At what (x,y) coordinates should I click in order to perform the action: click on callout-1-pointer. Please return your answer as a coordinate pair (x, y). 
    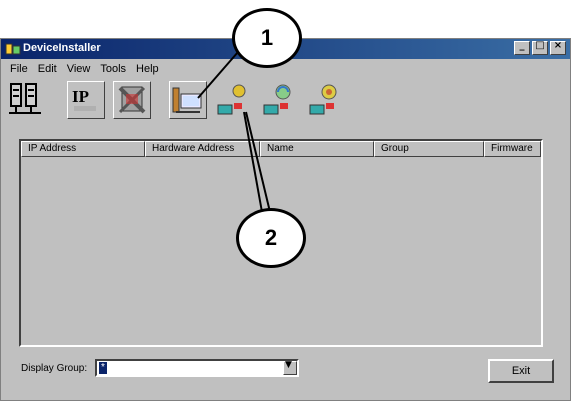
    Looking at the image, I should click on (218, 75).